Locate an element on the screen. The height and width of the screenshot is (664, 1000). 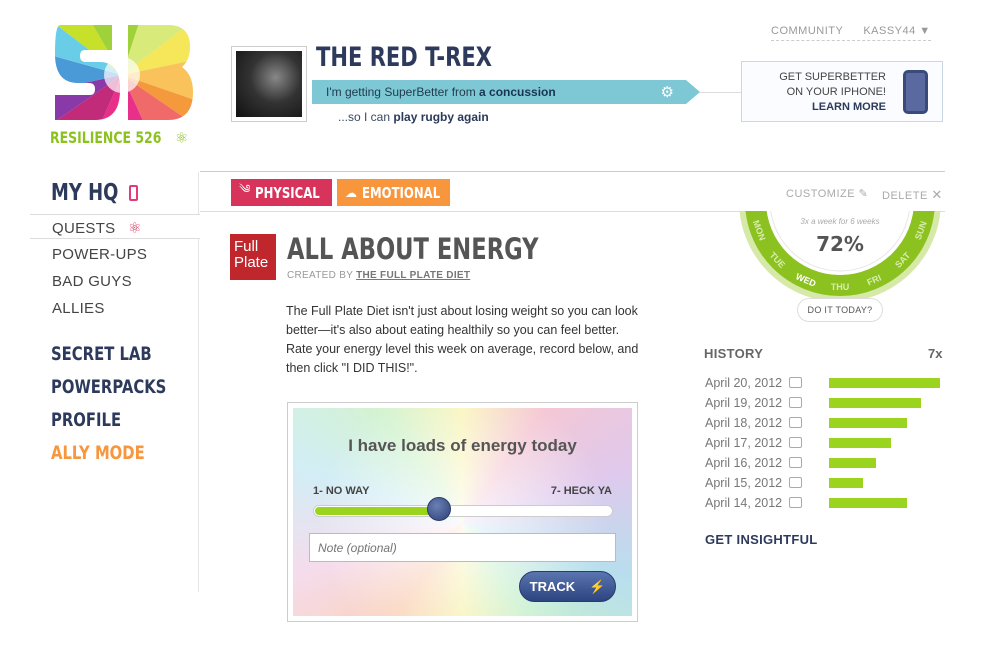
goal-prefix: ...so I can is located at coordinates (366, 117).